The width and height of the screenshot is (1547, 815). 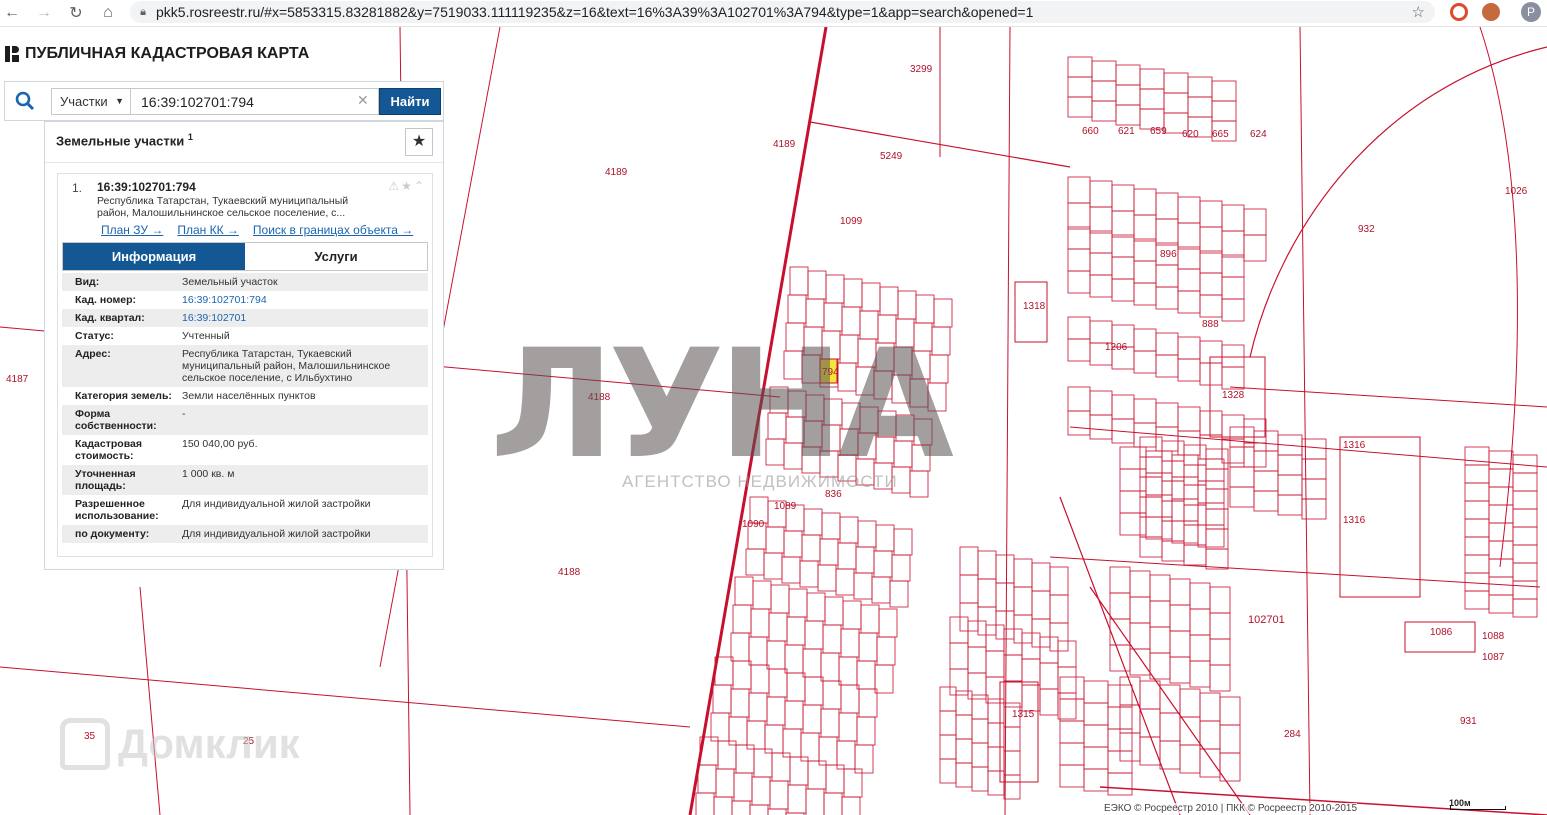 I want to click on info-value: 16:39:102701:794, so click(x=305, y=300).